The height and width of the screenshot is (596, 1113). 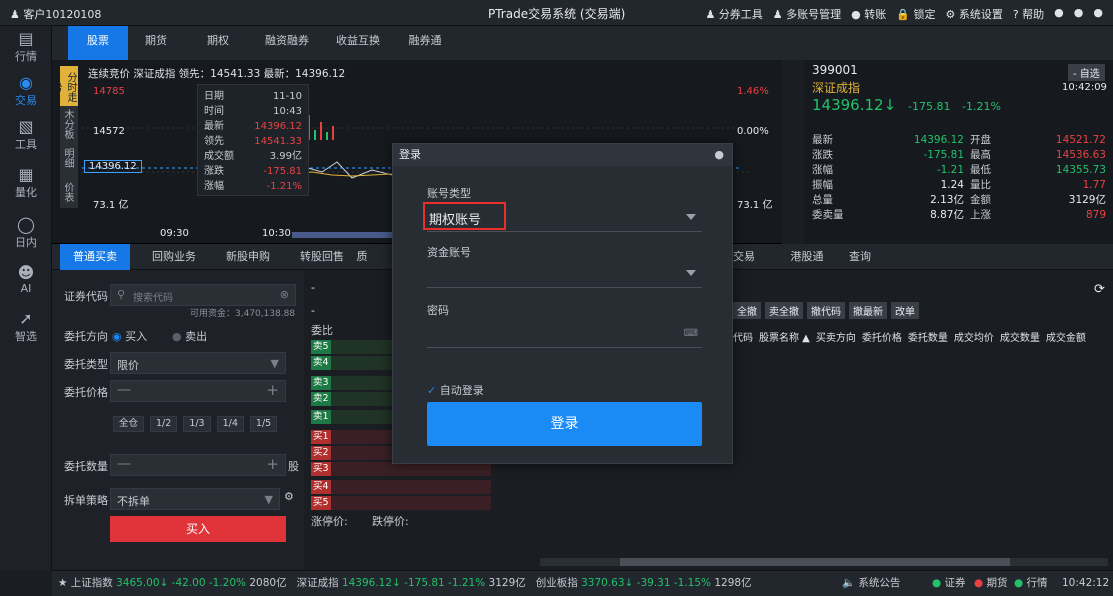 I want to click on tab-ipo: 新股申购, so click(x=248, y=257).